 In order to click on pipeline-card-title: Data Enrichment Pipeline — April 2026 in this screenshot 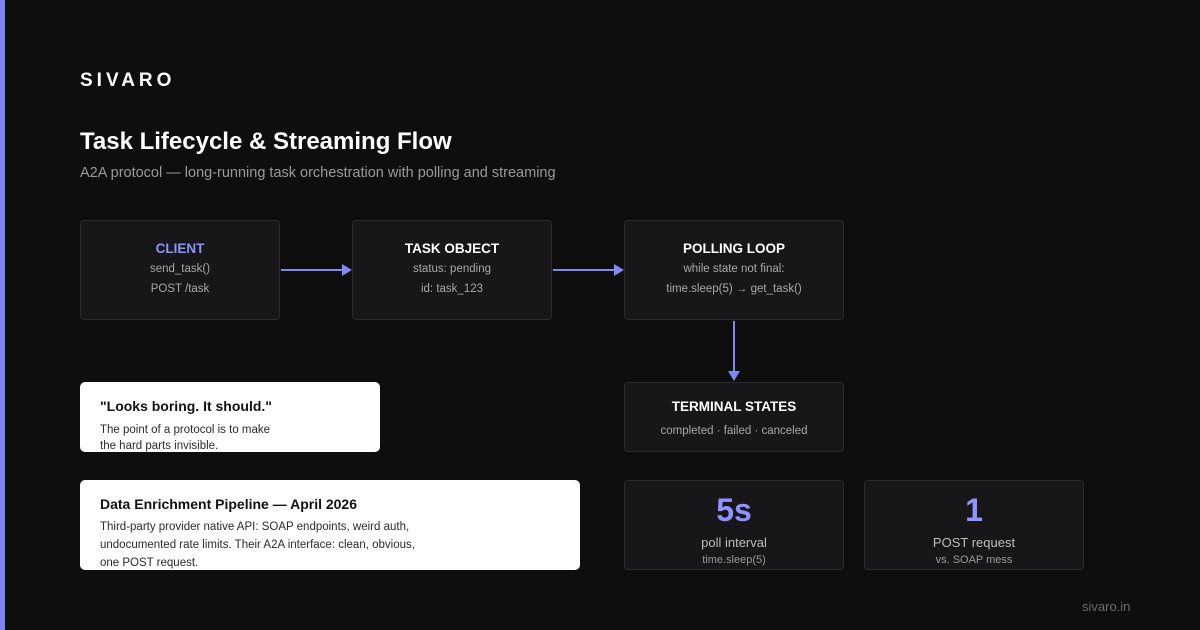, I will do `click(229, 504)`.